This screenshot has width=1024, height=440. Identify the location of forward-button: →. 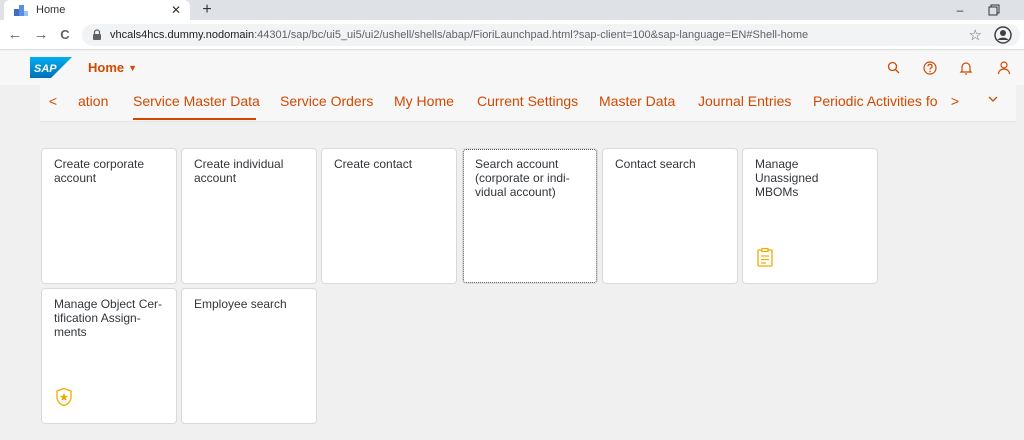
(41, 35).